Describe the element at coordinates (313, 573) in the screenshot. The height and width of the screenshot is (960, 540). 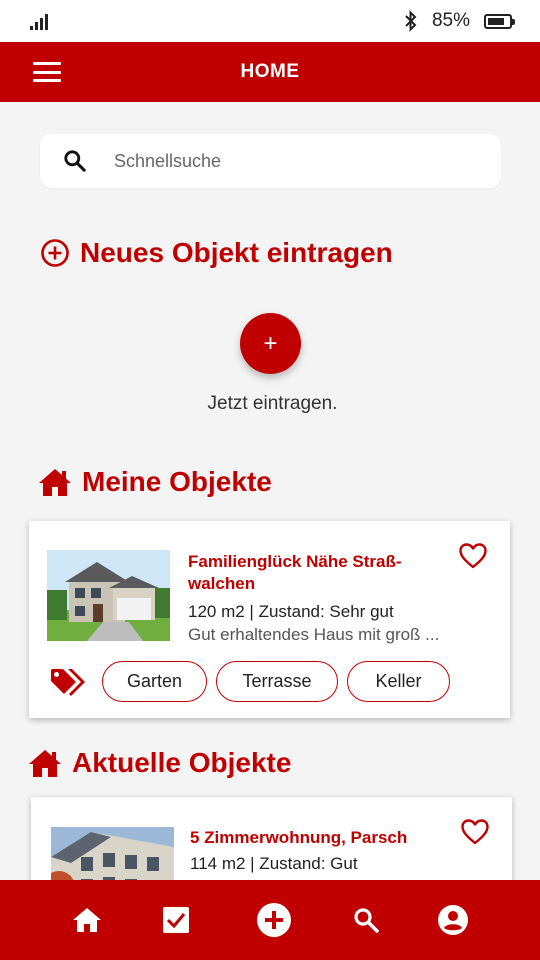
I see `object-title: Familienglück Nähe Straß-walchen` at that location.